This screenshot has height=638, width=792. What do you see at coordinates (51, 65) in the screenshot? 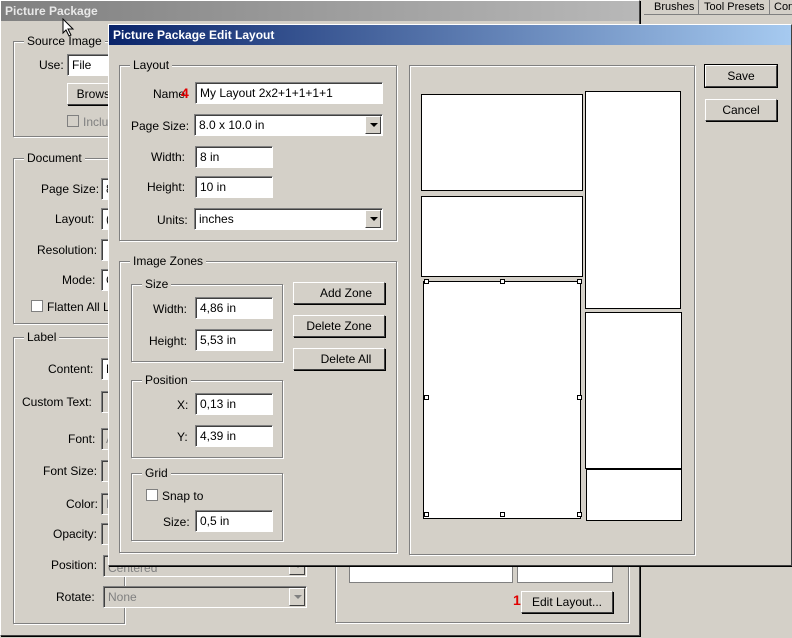
I see `use-label: Use:` at bounding box center [51, 65].